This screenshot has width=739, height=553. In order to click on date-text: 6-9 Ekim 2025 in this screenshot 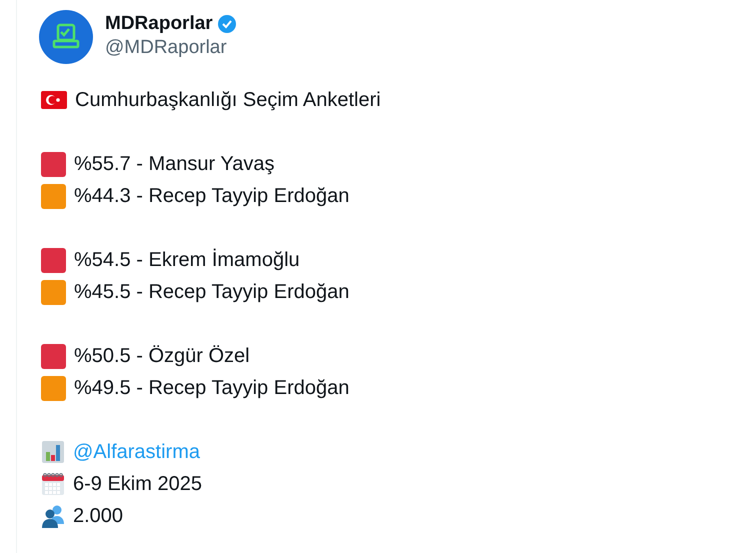, I will do `click(137, 484)`.